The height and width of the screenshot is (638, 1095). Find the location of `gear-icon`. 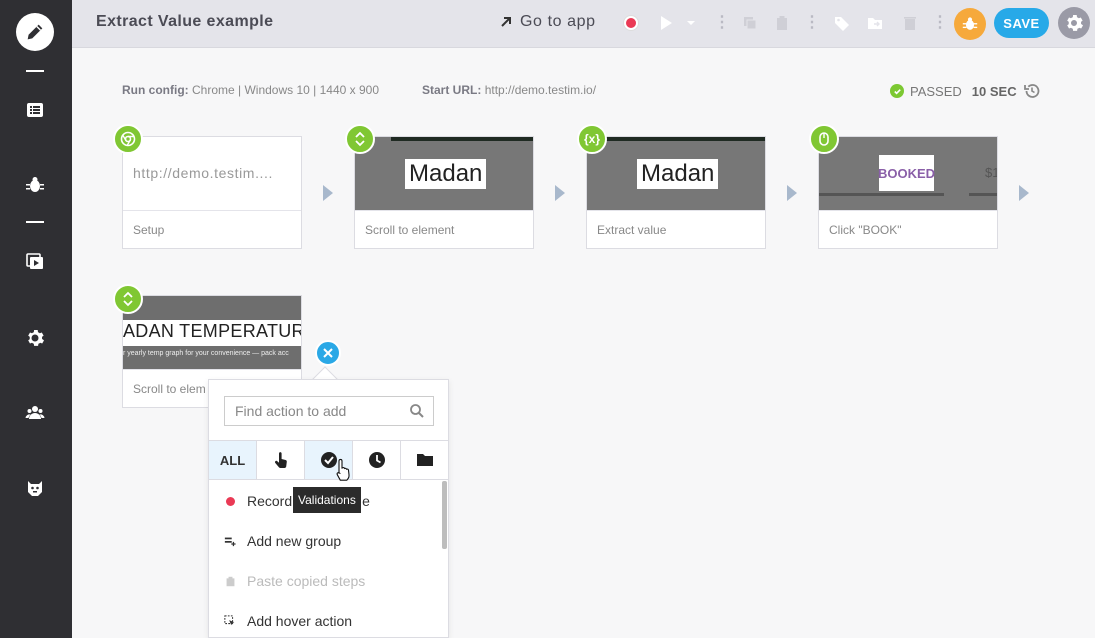

gear-icon is located at coordinates (1075, 23).